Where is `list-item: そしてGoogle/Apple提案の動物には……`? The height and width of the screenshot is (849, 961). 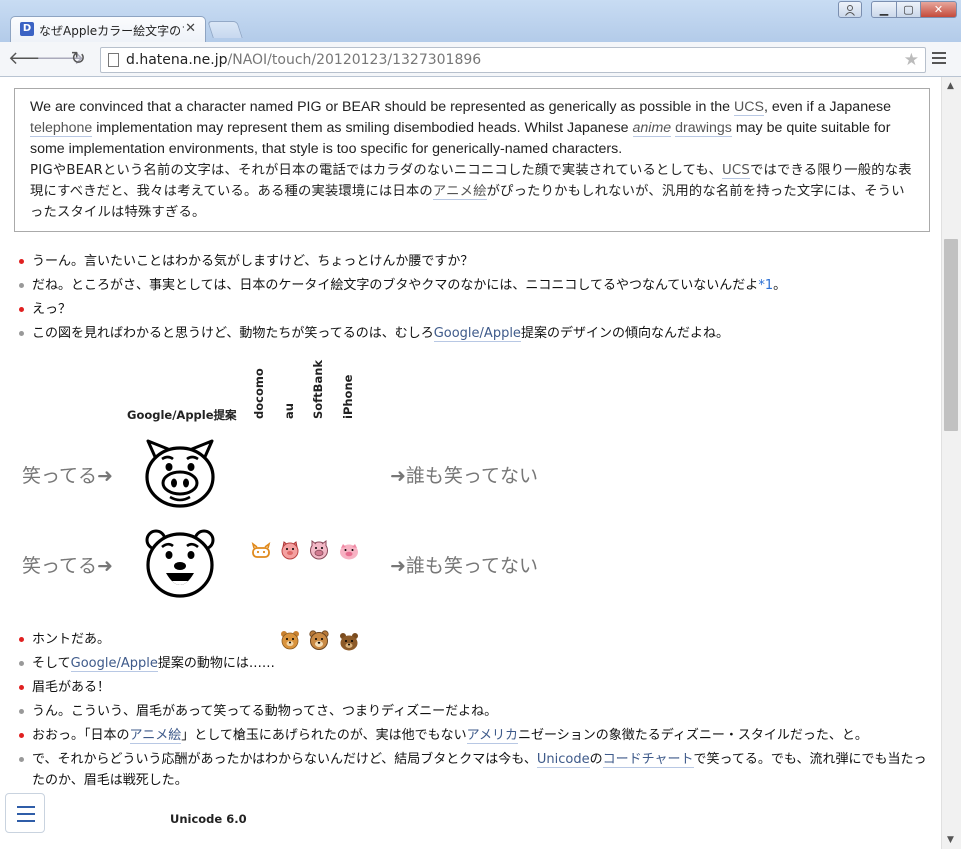
list-item: そしてGoogle/Apple提案の動物には…… is located at coordinates (474, 663).